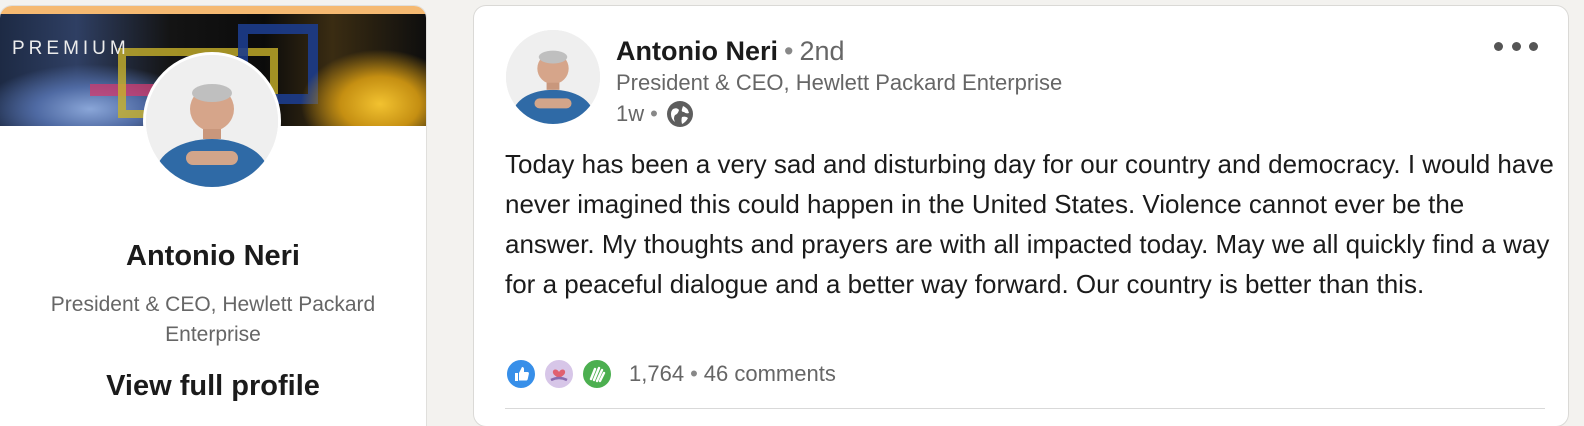 This screenshot has width=1584, height=426. What do you see at coordinates (630, 113) in the screenshot?
I see `post-timestamp: 1w` at bounding box center [630, 113].